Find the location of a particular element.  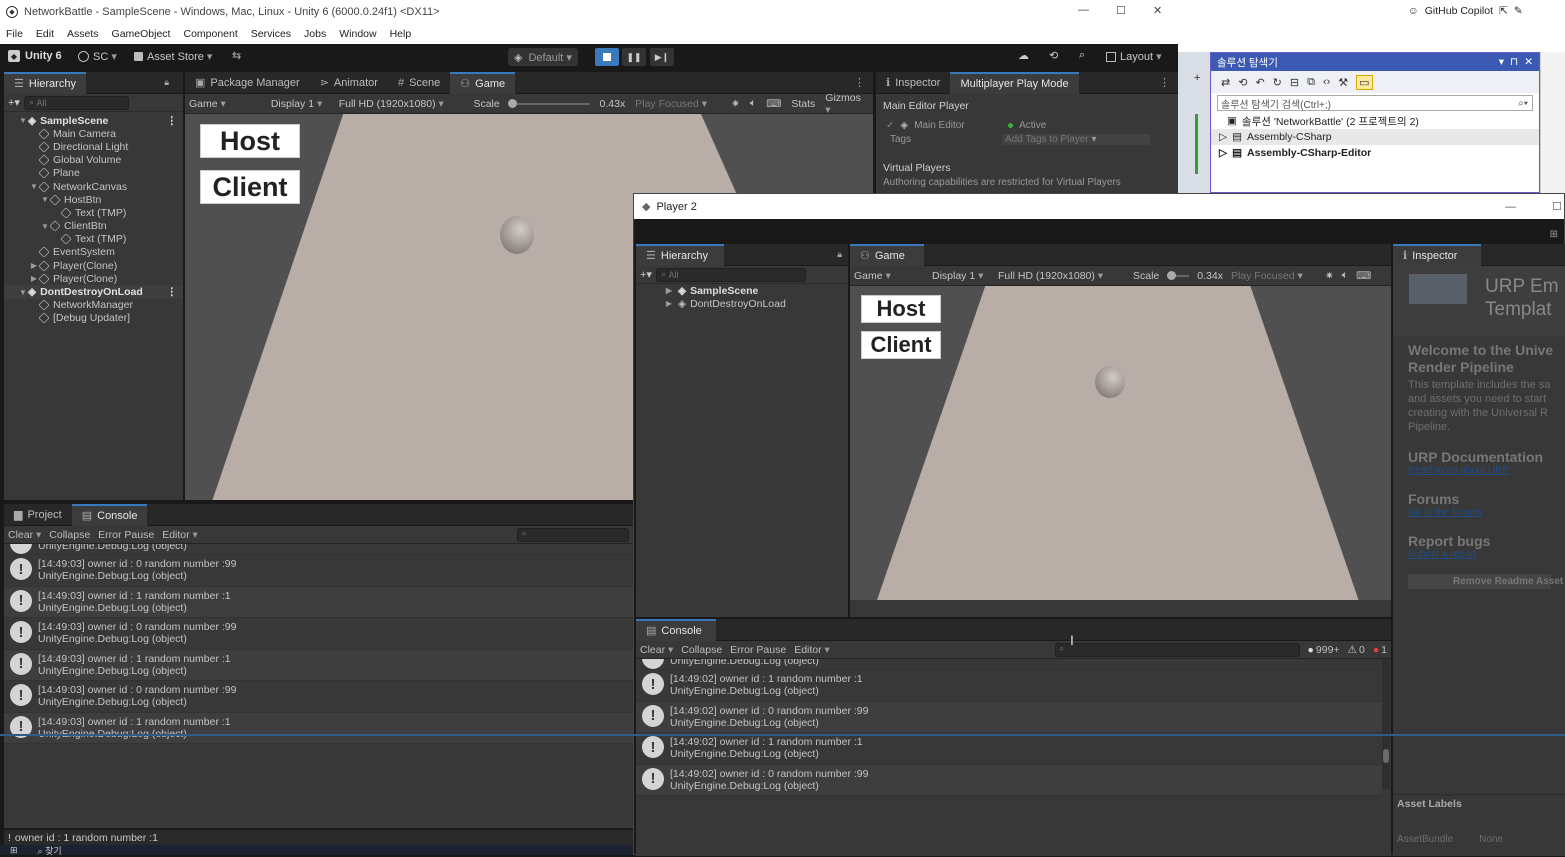

code-icon: ‹› is located at coordinates (1326, 82).